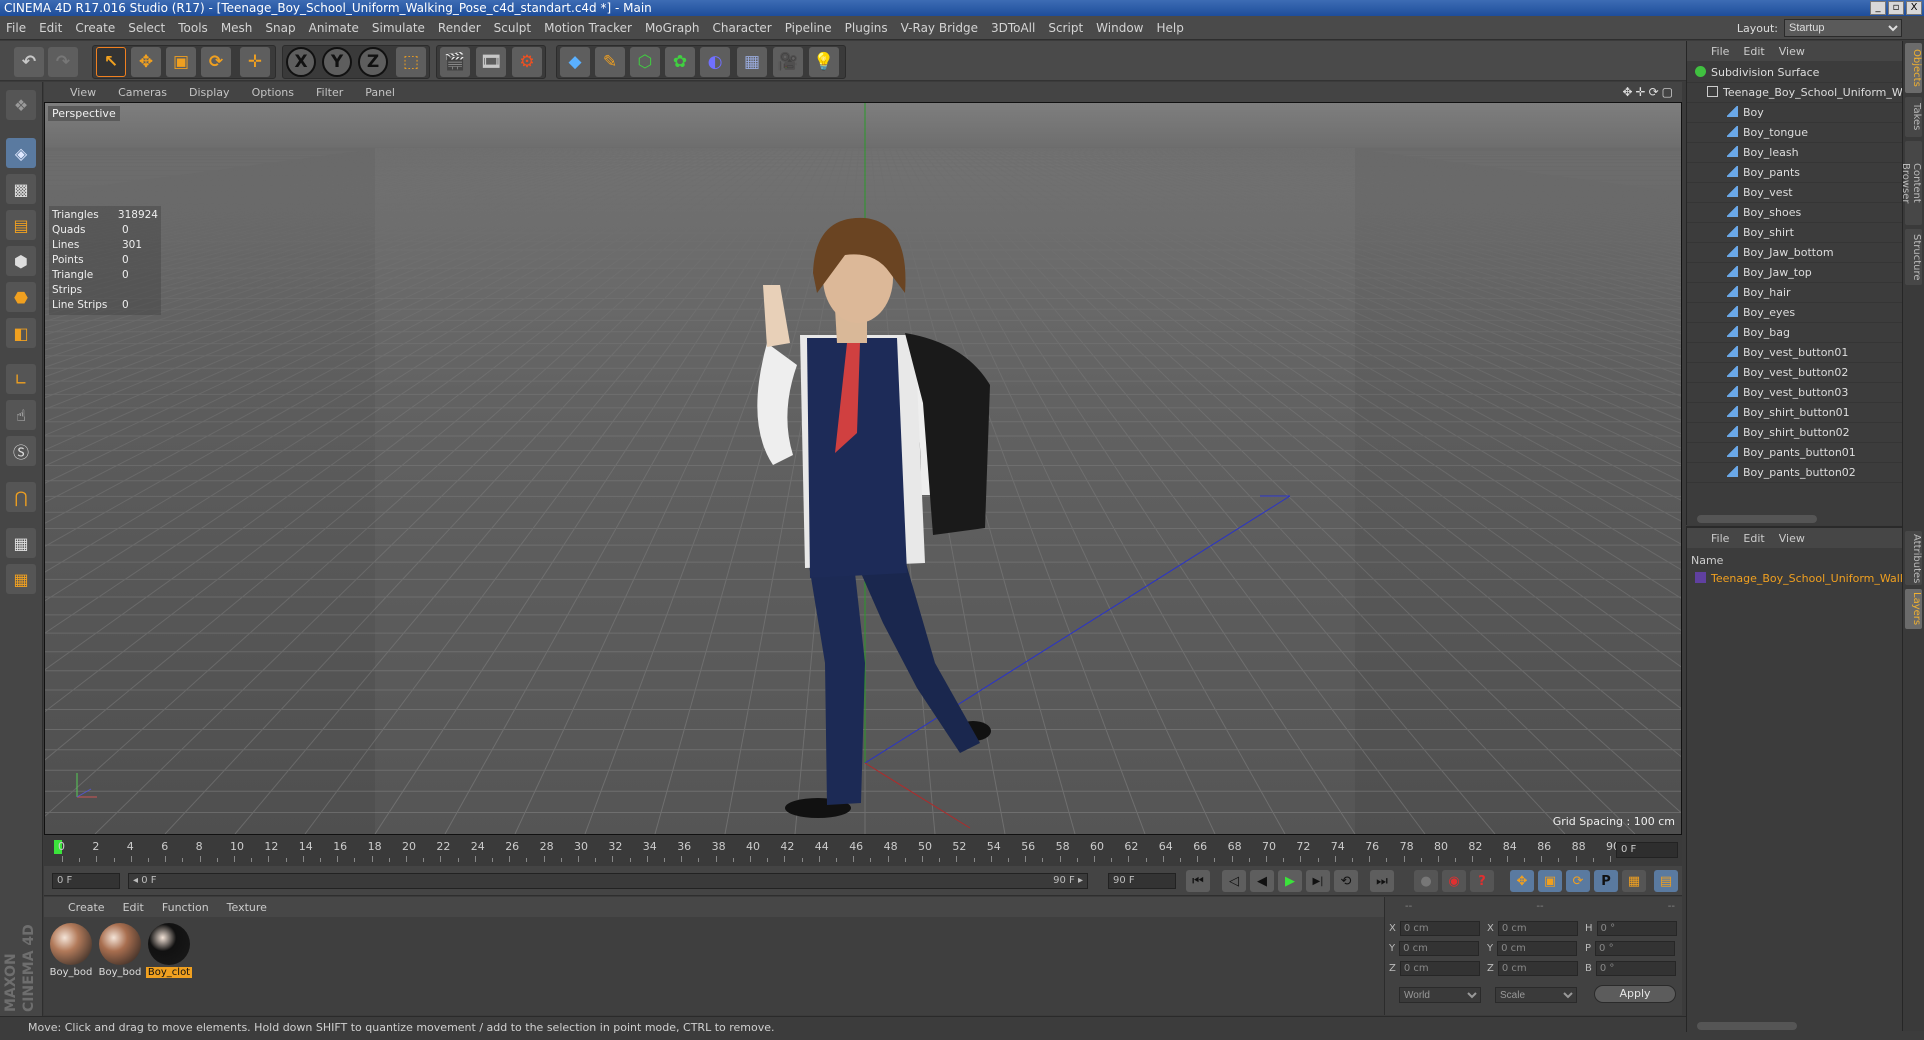  Describe the element at coordinates (334, 28) in the screenshot. I see `menu-animate: Animate` at that location.